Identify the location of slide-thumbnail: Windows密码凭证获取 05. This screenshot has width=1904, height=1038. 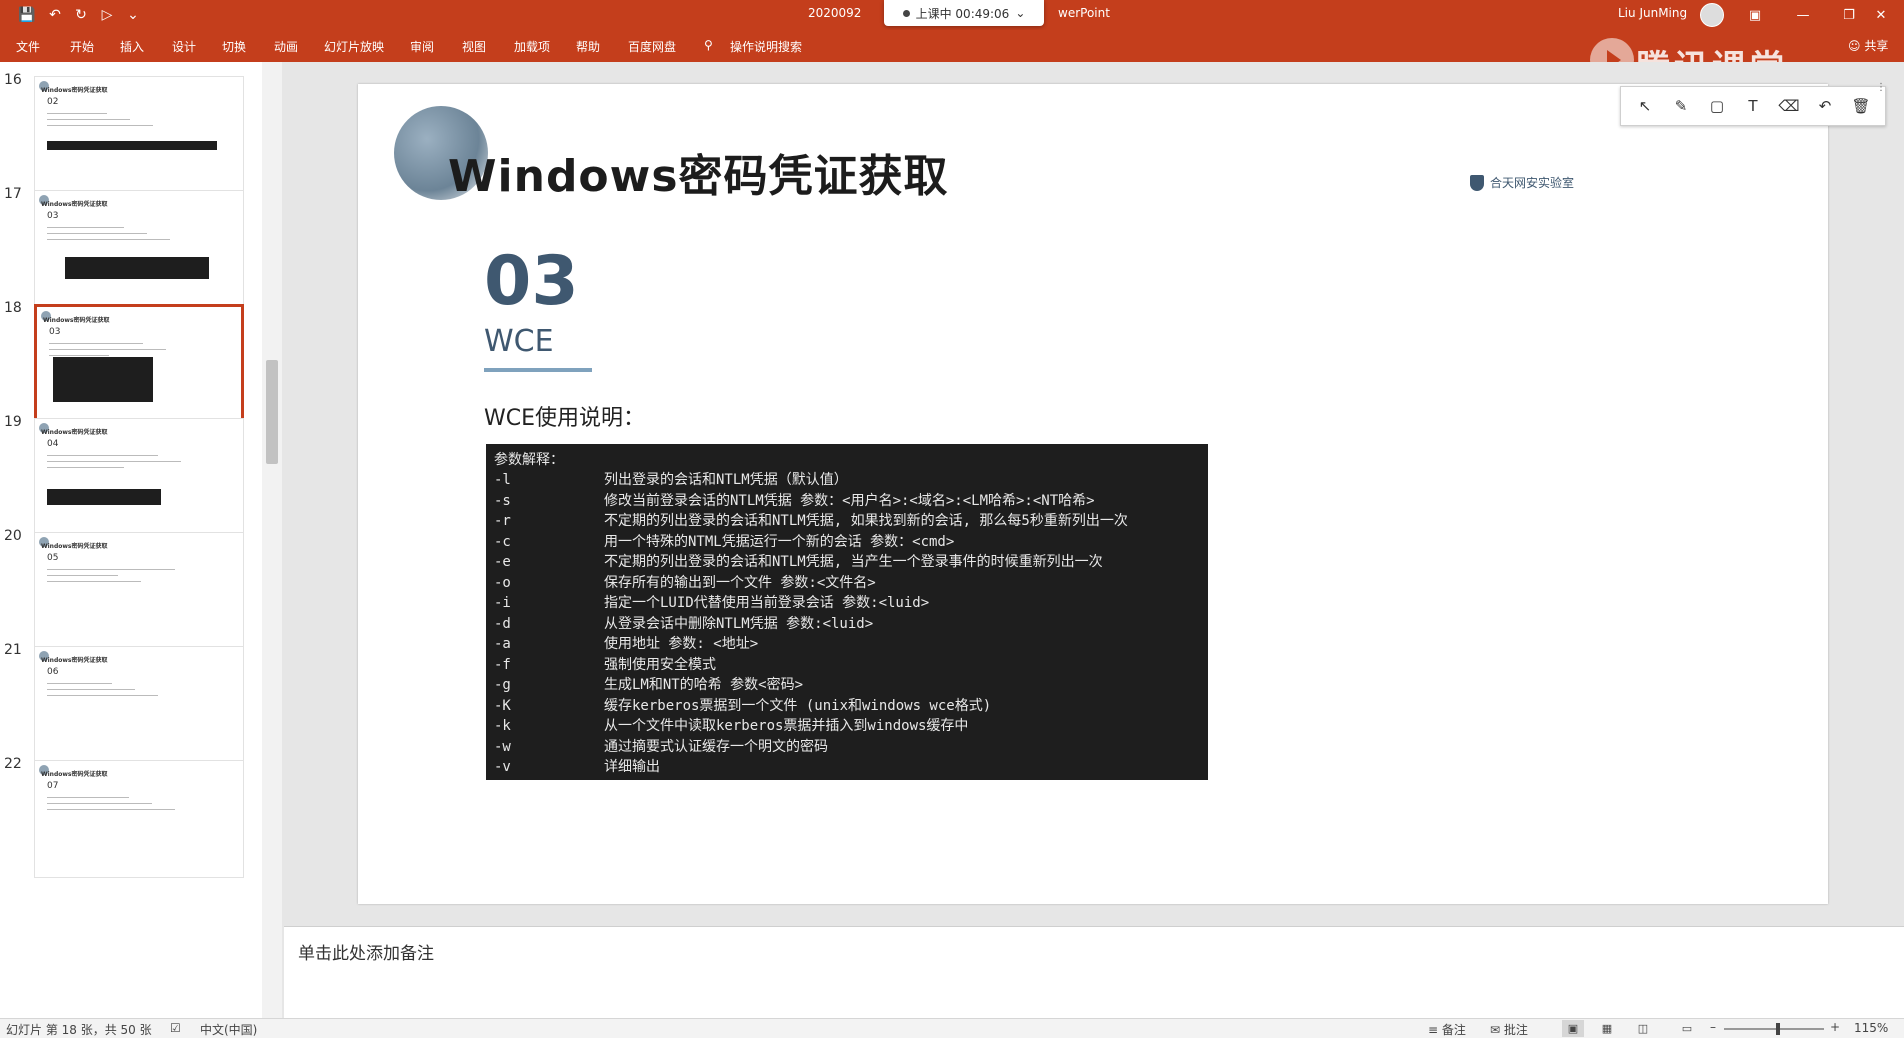
(139, 591).